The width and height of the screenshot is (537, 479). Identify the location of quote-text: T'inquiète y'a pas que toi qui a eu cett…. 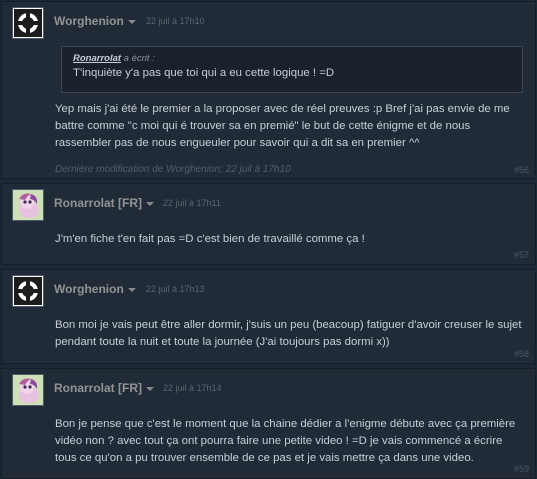
(204, 73).